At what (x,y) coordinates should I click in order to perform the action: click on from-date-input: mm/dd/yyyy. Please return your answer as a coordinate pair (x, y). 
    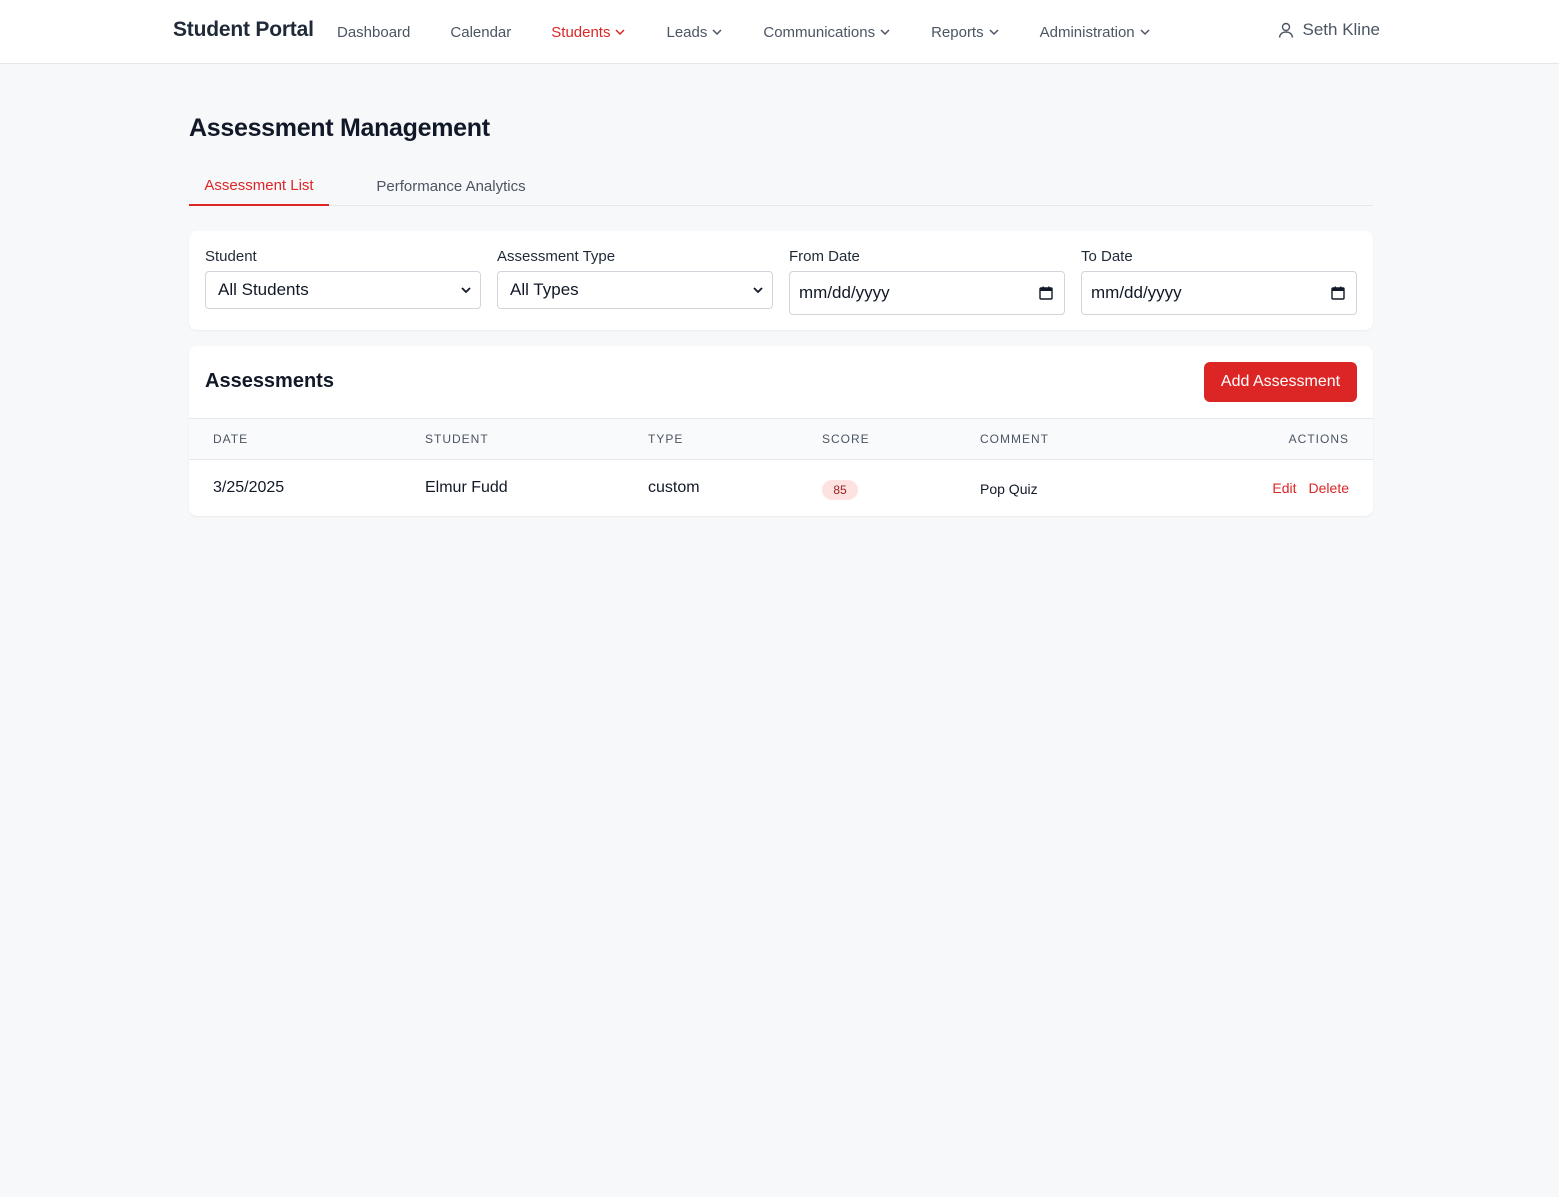
    Looking at the image, I should click on (927, 293).